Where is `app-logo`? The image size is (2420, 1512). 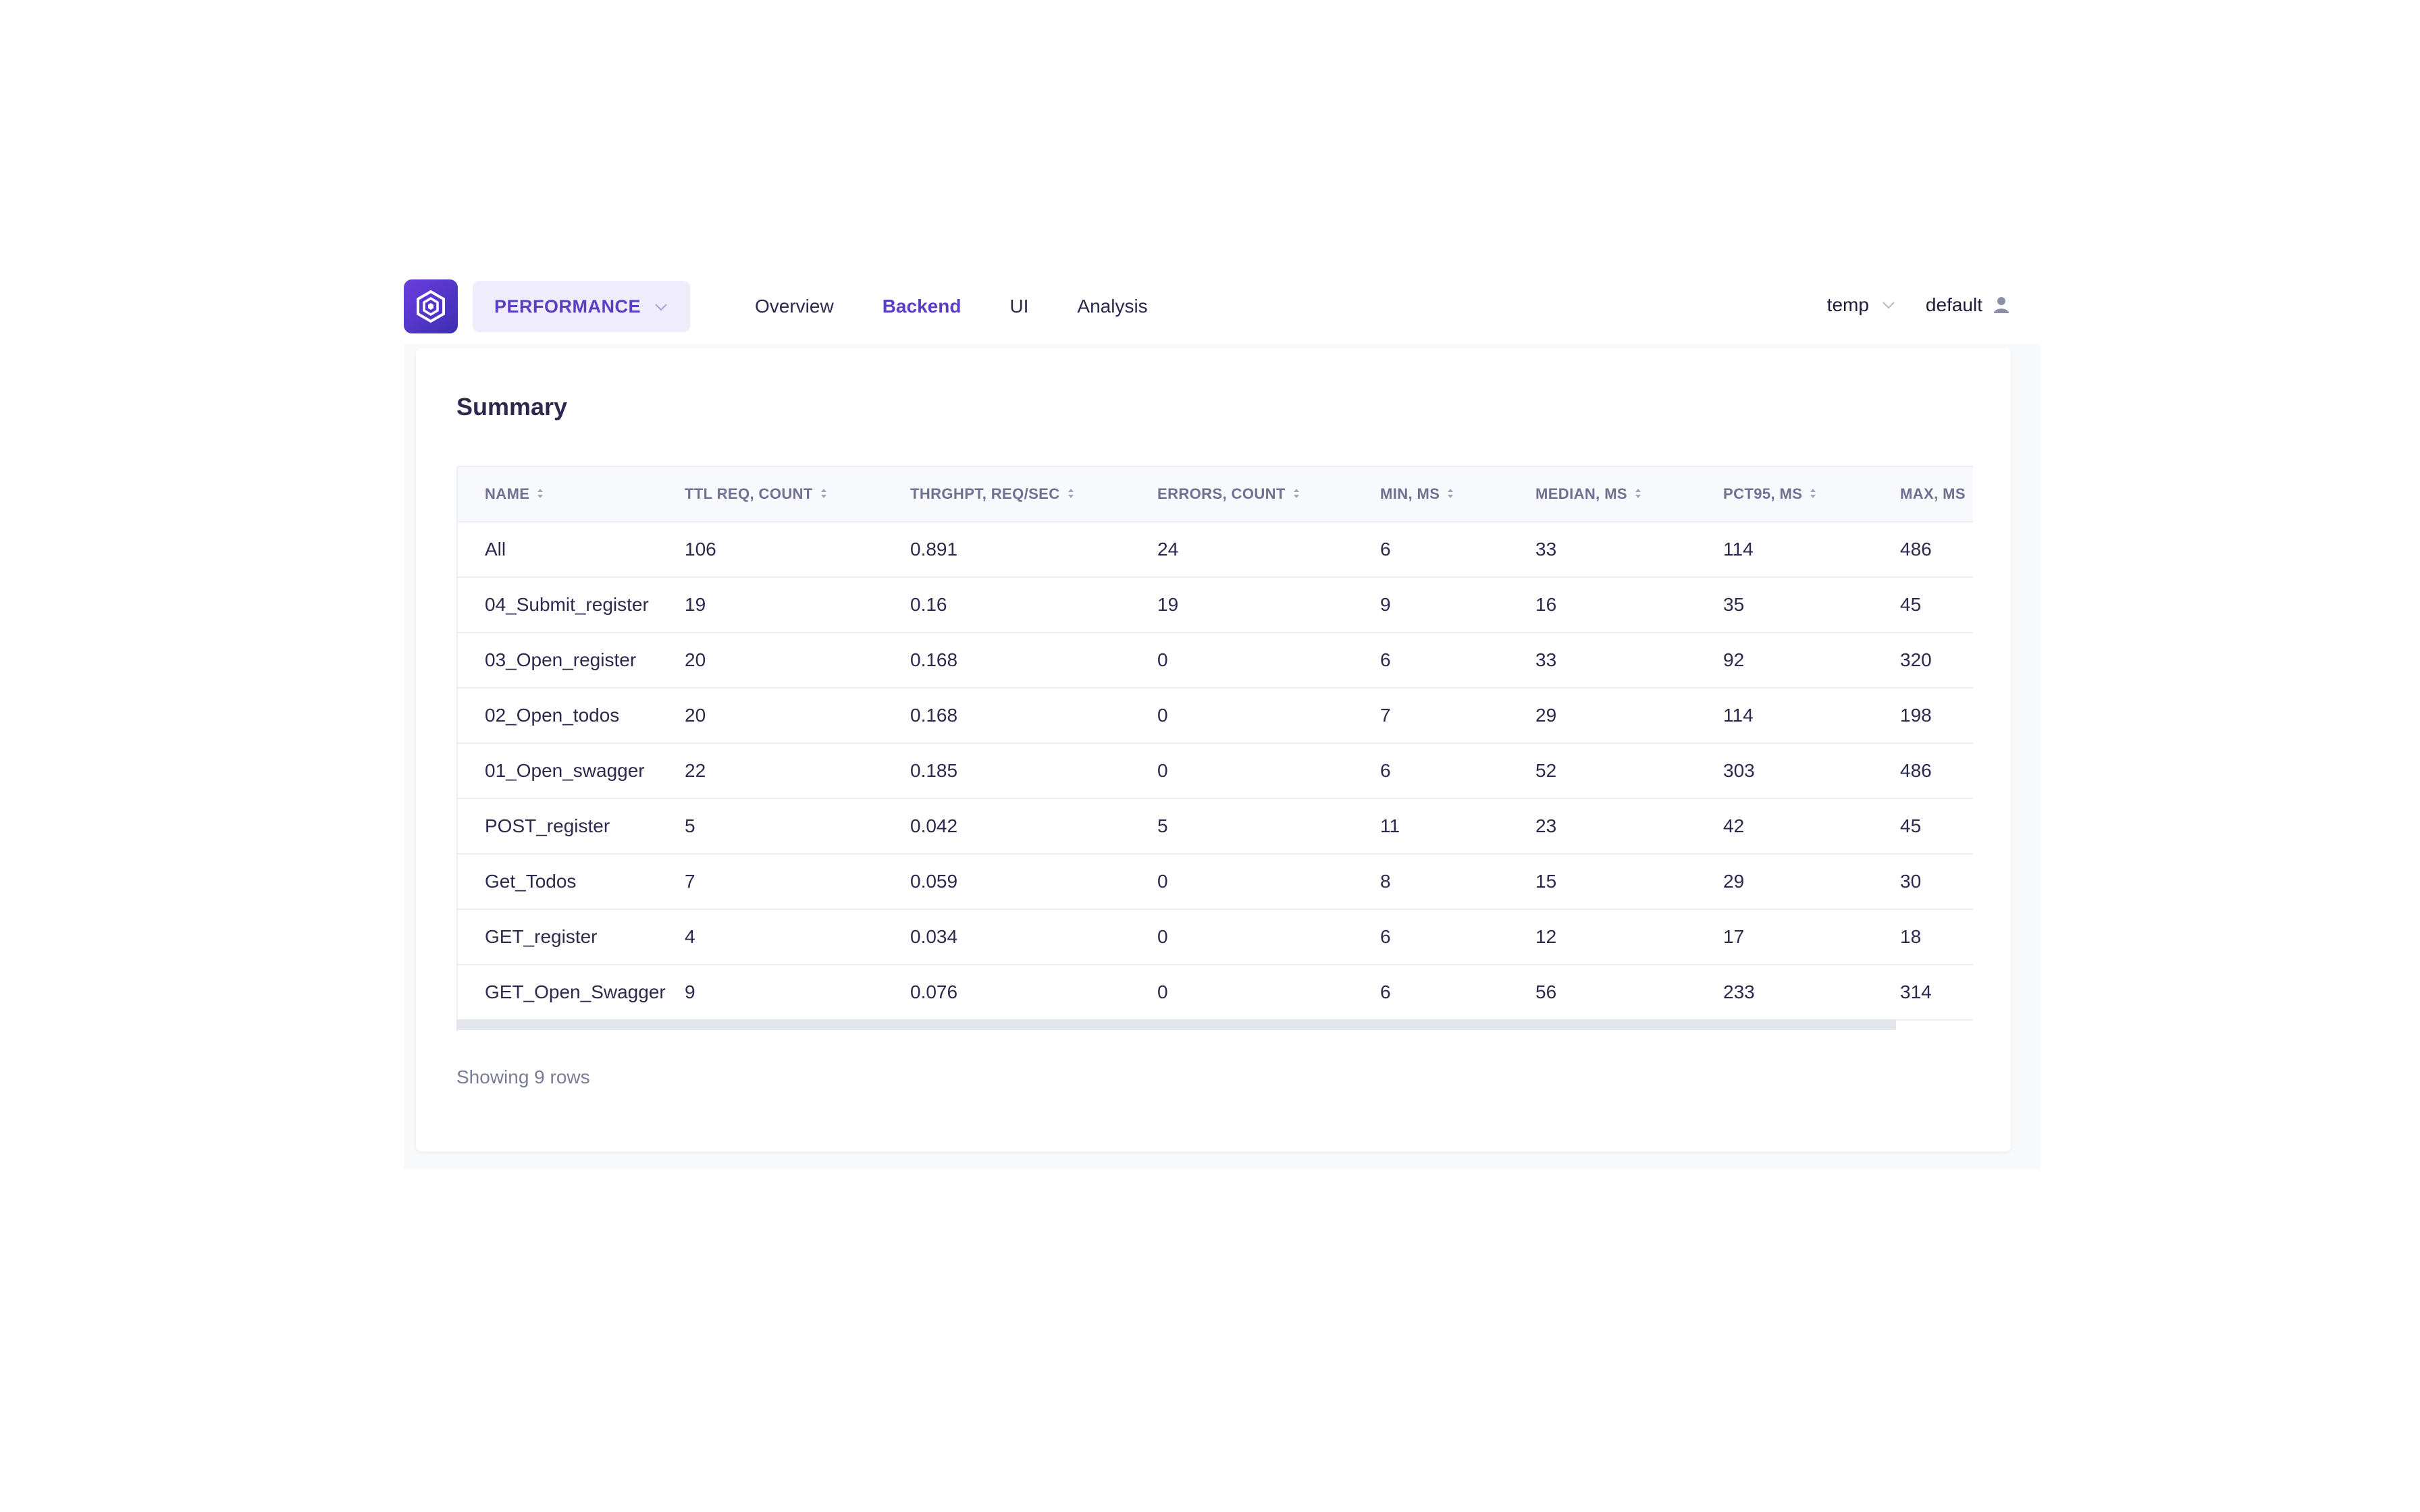 app-logo is located at coordinates (431, 306).